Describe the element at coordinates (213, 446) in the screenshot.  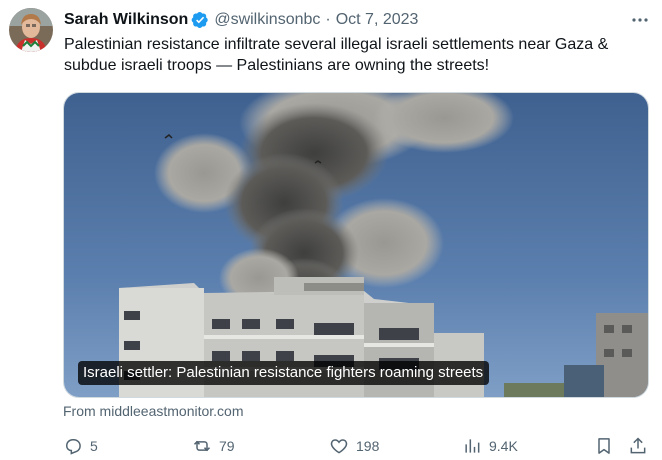
I see `repost-button: 79` at that location.